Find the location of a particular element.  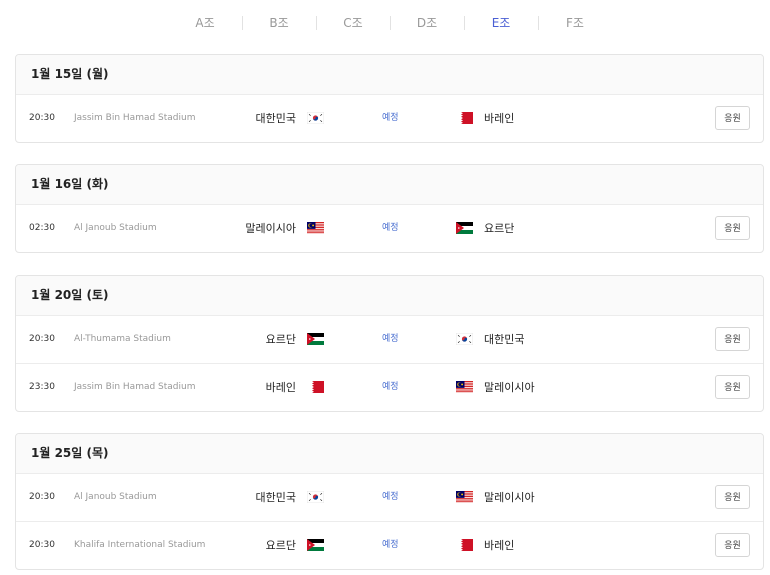

tab-group-c: C조 is located at coordinates (353, 23).